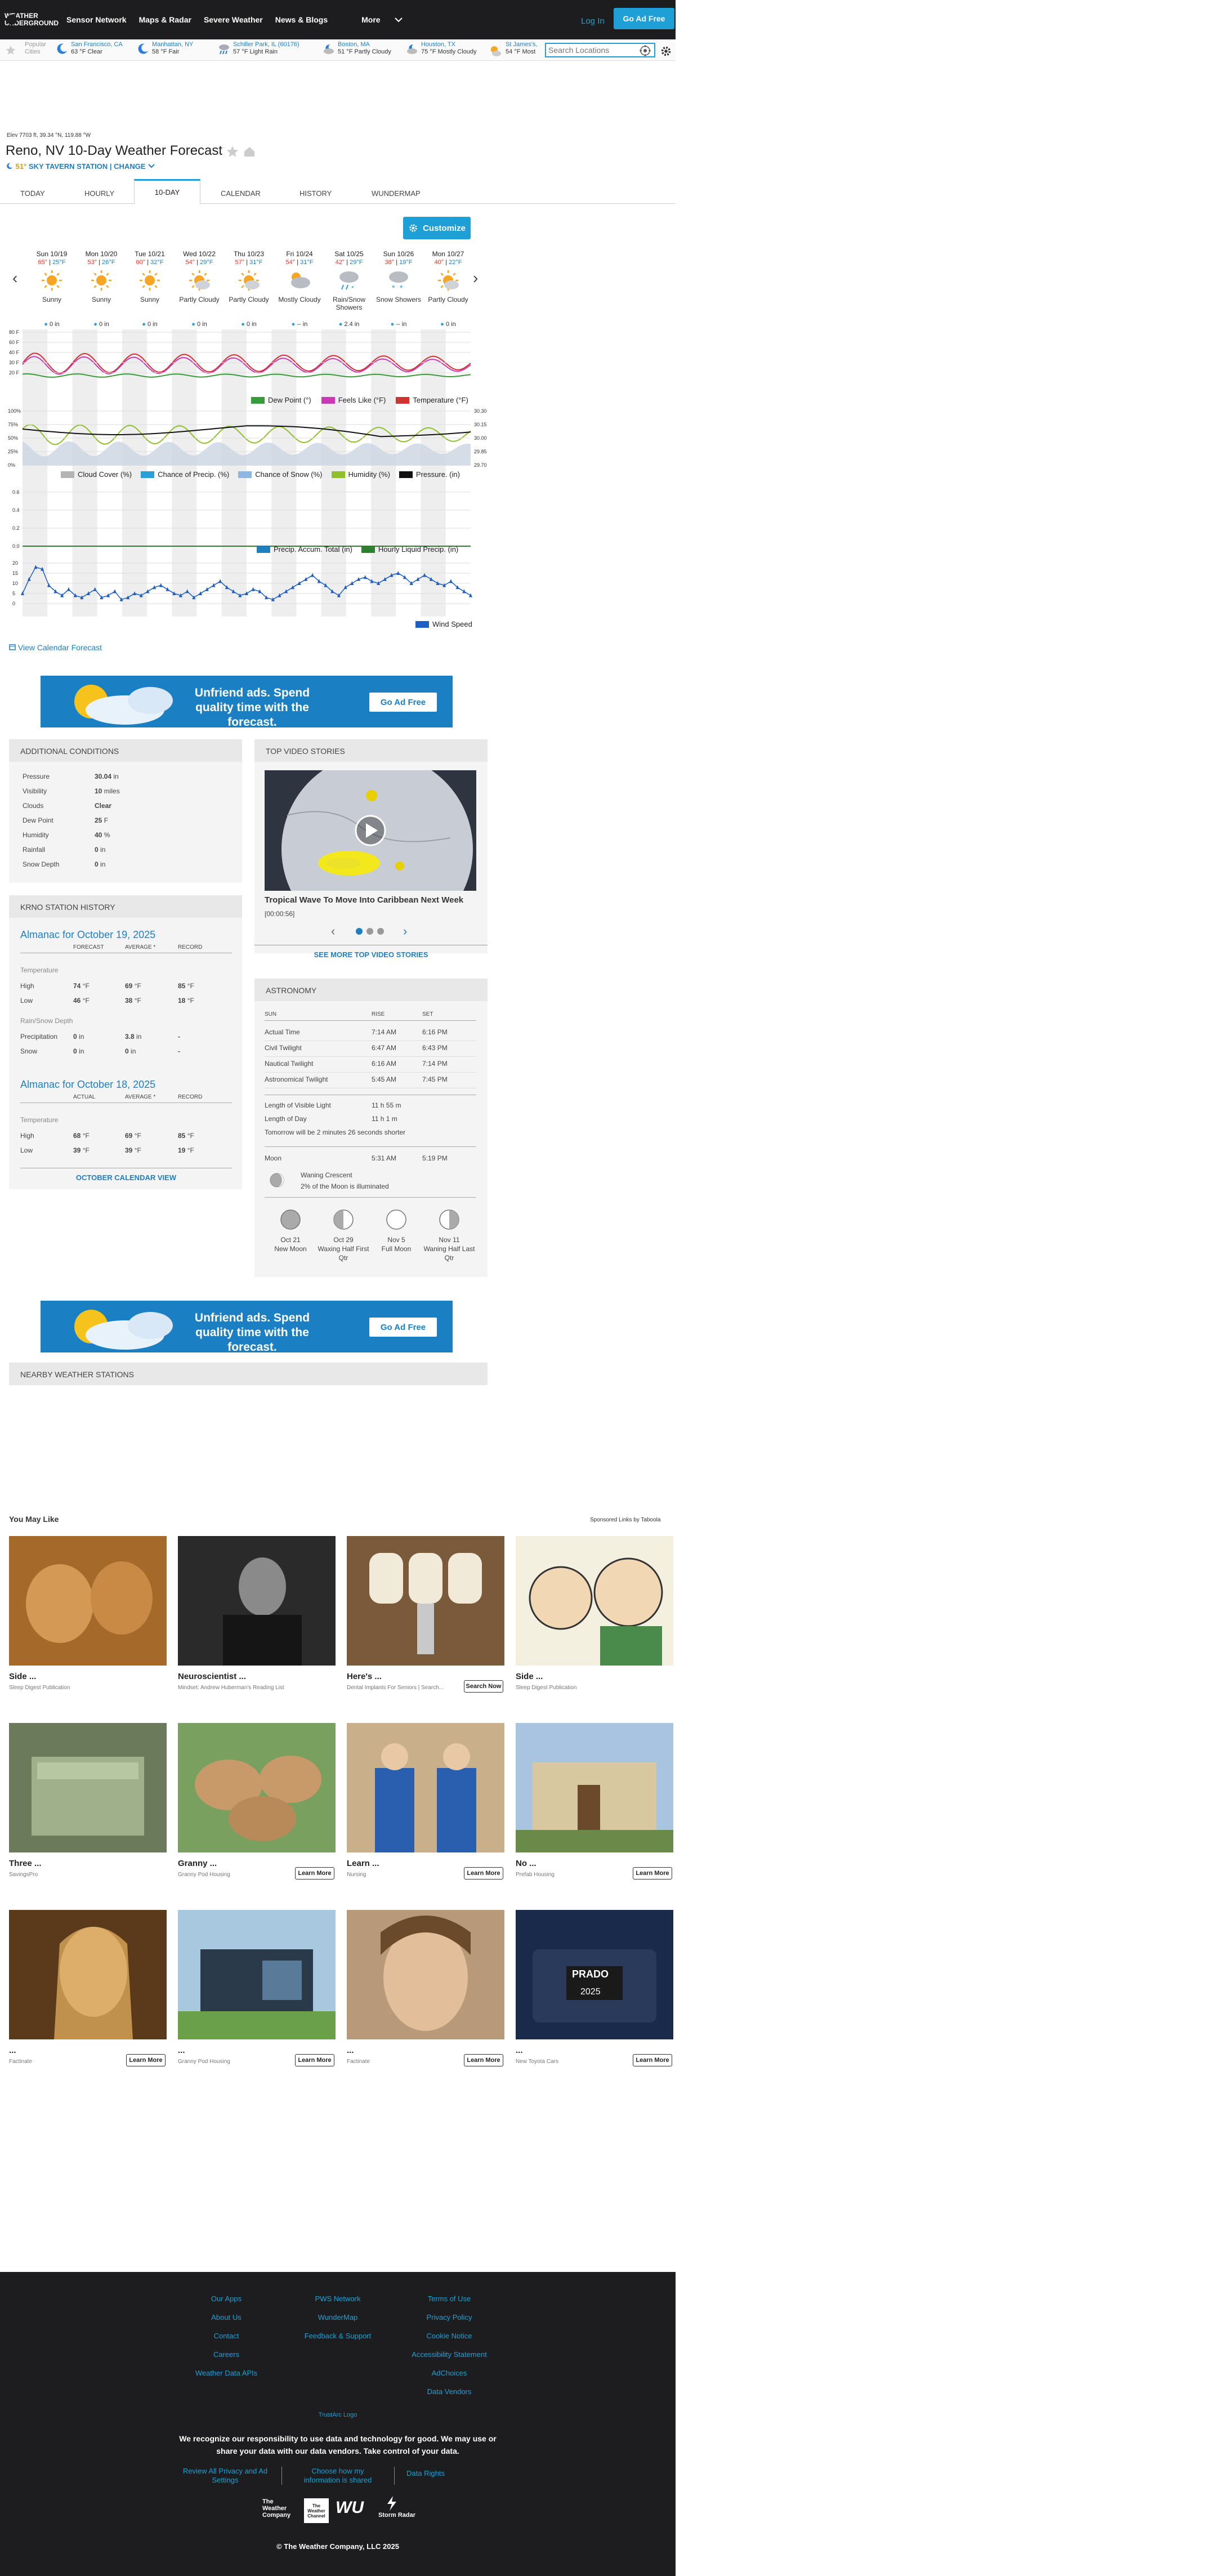 The width and height of the screenshot is (1216, 2576). I want to click on footer-link: Weather Data APIs, so click(227, 2373).